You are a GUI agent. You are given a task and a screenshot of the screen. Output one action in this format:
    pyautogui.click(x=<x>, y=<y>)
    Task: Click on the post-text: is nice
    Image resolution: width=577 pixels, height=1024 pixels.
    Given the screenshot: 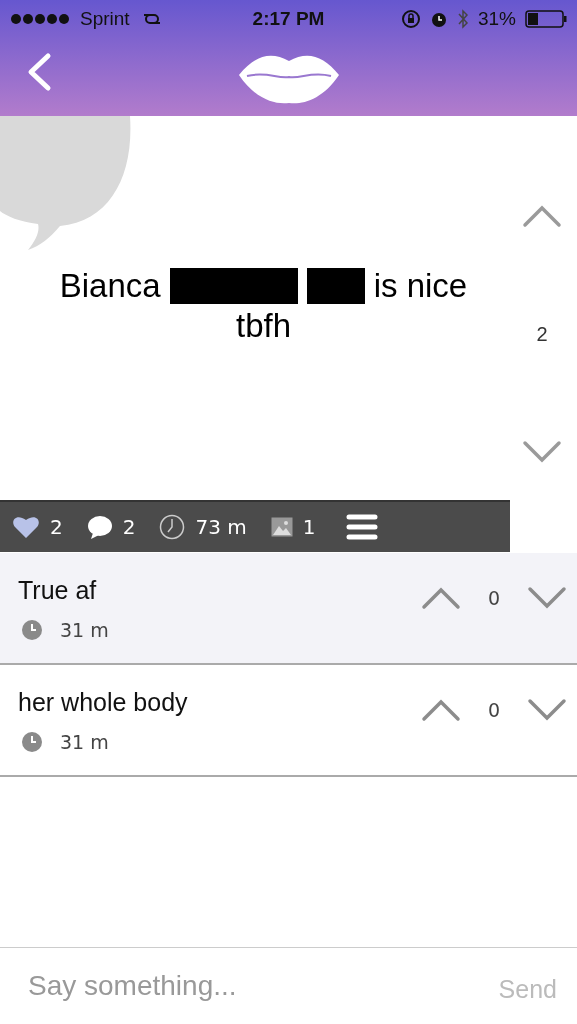 What is the action you would take?
    pyautogui.click(x=420, y=286)
    